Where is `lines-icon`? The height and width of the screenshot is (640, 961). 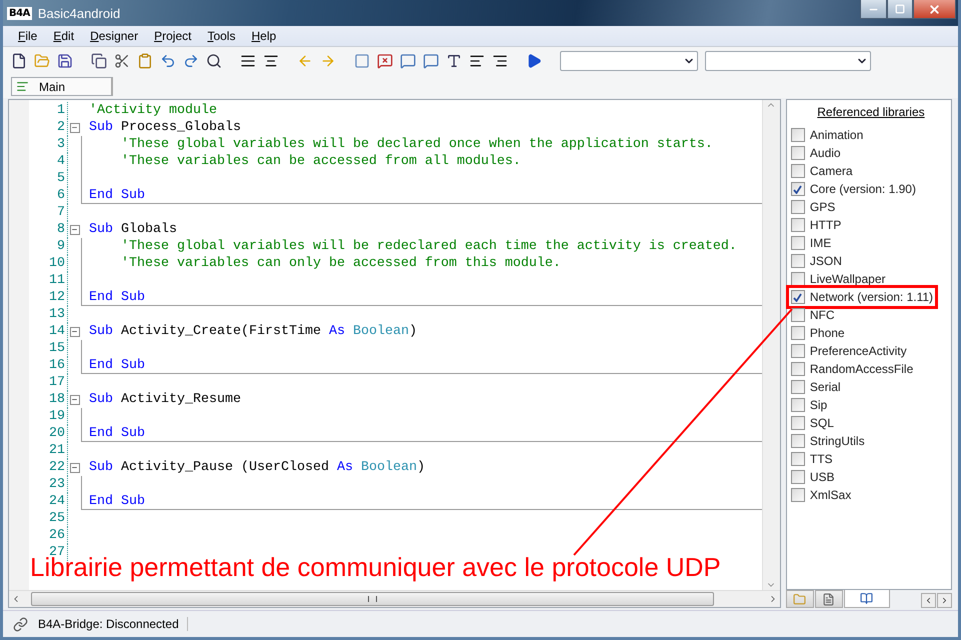
lines-icon is located at coordinates (22, 86).